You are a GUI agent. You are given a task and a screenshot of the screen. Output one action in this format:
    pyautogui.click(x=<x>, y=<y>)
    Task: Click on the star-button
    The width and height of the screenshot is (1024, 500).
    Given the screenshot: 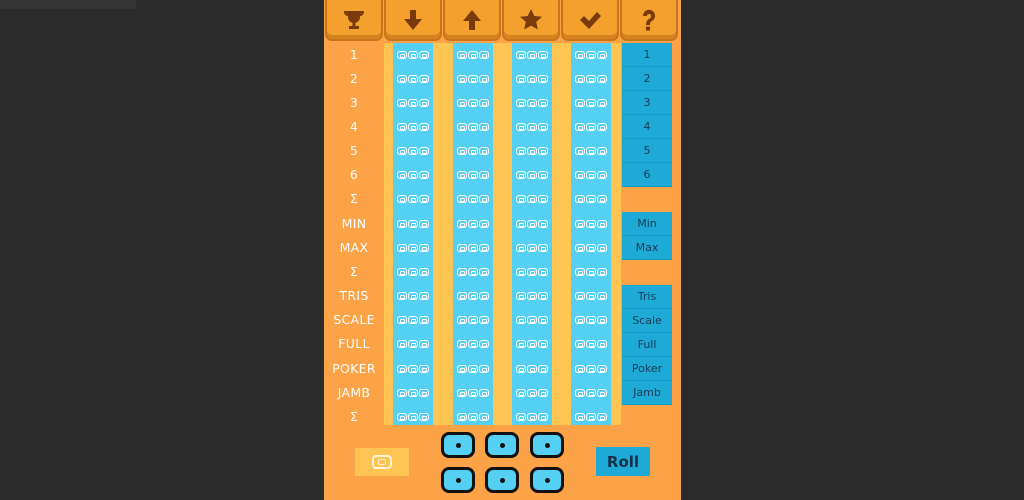 What is the action you would take?
    pyautogui.click(x=531, y=20)
    